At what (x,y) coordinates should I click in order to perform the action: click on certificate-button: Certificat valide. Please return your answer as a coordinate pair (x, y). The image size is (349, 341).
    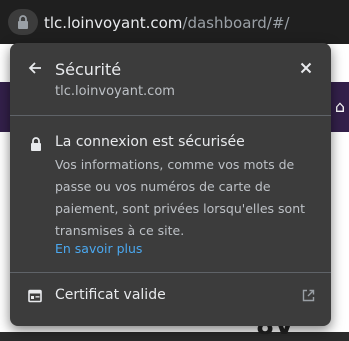
    Looking at the image, I should click on (170, 297).